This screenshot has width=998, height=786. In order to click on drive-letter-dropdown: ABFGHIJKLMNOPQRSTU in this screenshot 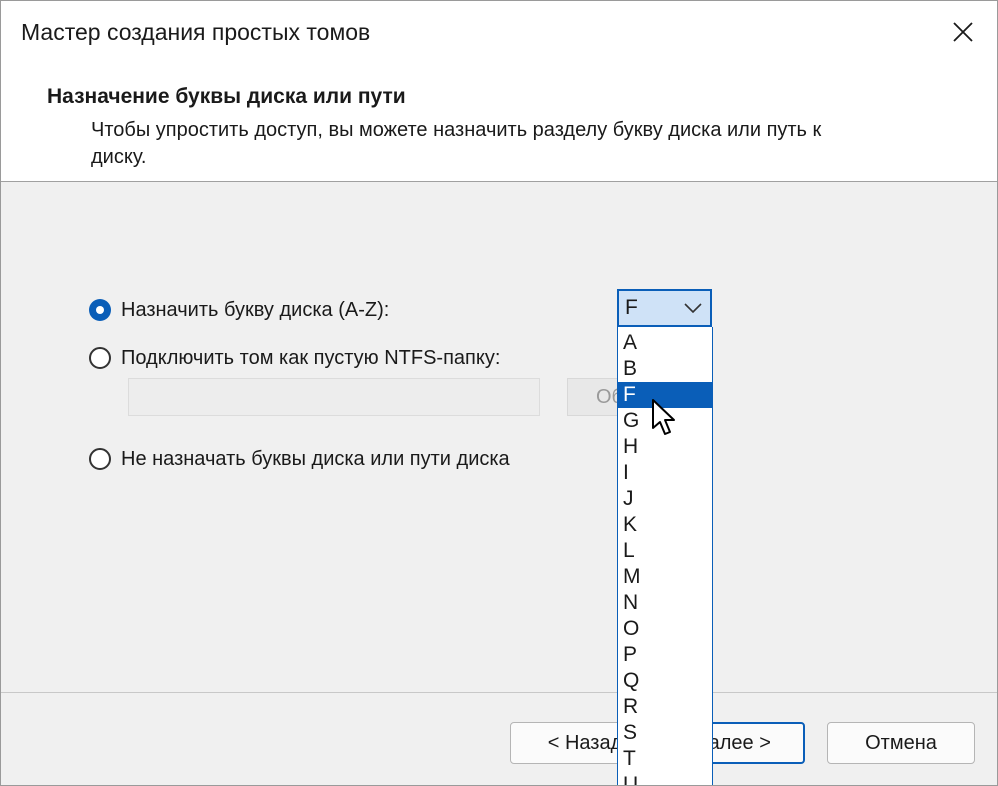, I will do `click(665, 556)`.